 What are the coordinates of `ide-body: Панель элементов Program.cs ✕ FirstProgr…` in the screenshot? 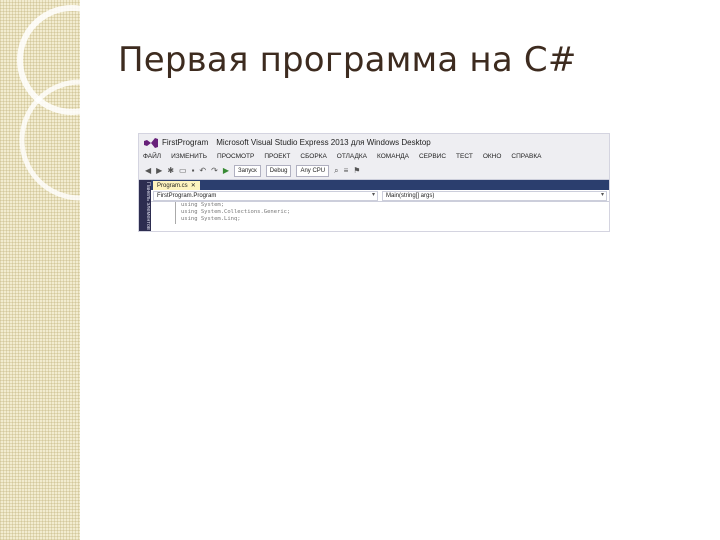 It's located at (374, 205).